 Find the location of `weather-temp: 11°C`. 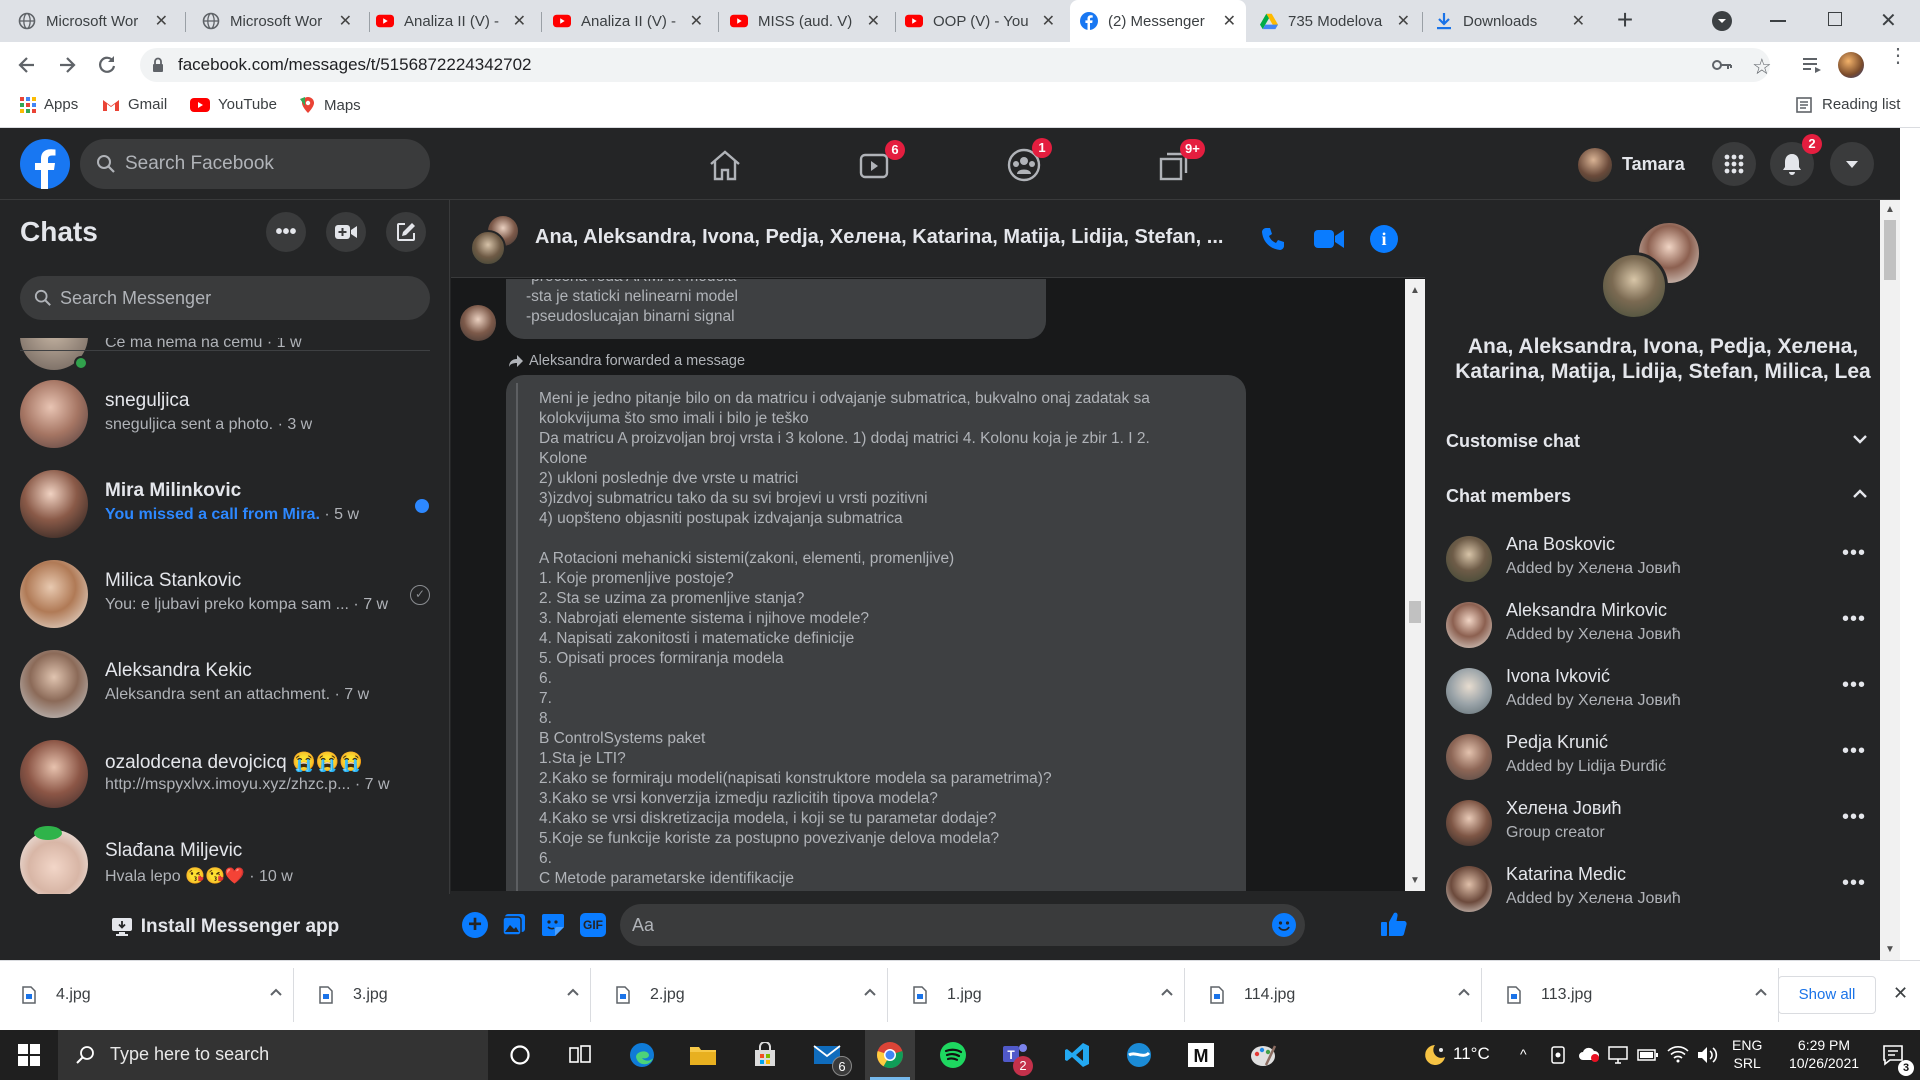

weather-temp: 11°C is located at coordinates (1471, 1054).